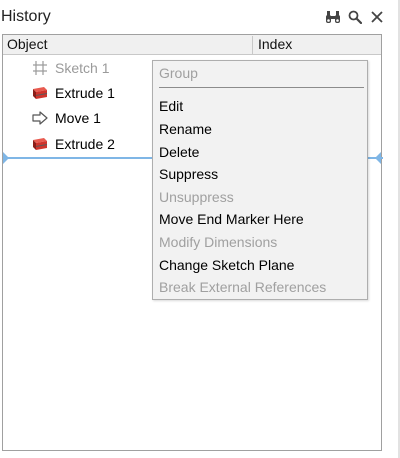  I want to click on tree-row-extrude-2: Extrude 2, so click(73, 144).